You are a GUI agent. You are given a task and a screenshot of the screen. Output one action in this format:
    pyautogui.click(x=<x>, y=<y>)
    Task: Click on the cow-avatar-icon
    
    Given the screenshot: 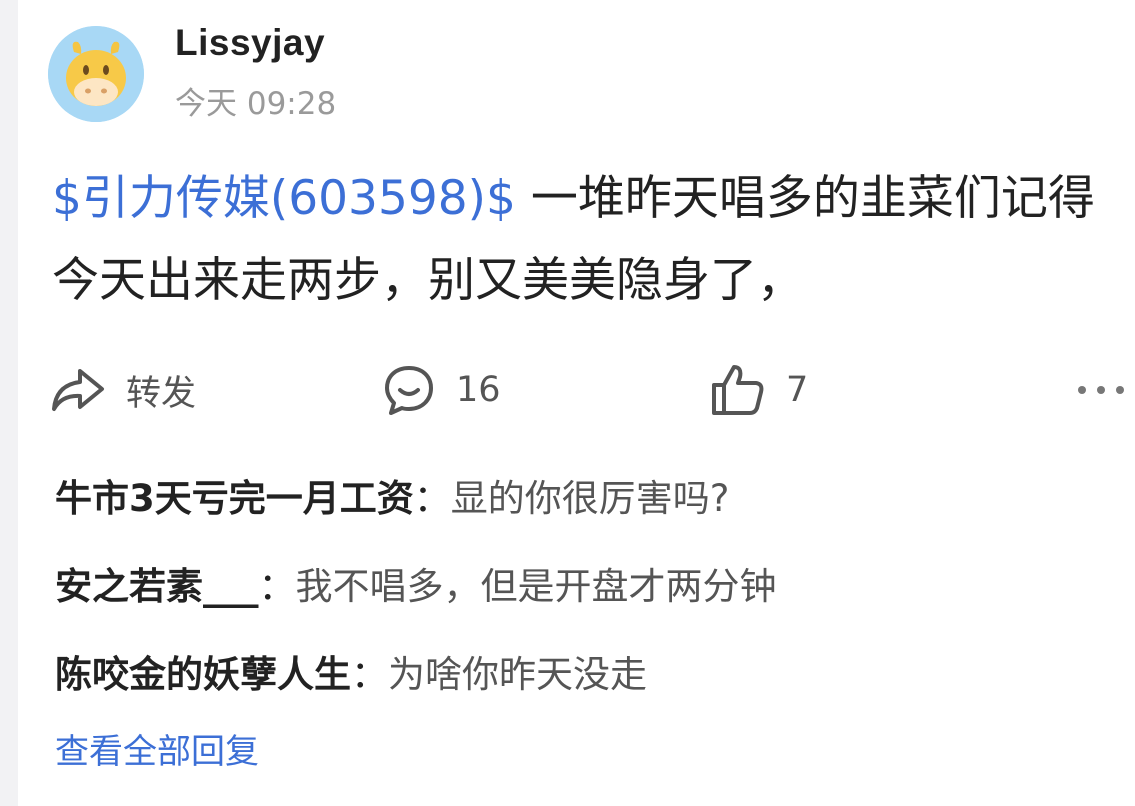 What is the action you would take?
    pyautogui.click(x=96, y=74)
    